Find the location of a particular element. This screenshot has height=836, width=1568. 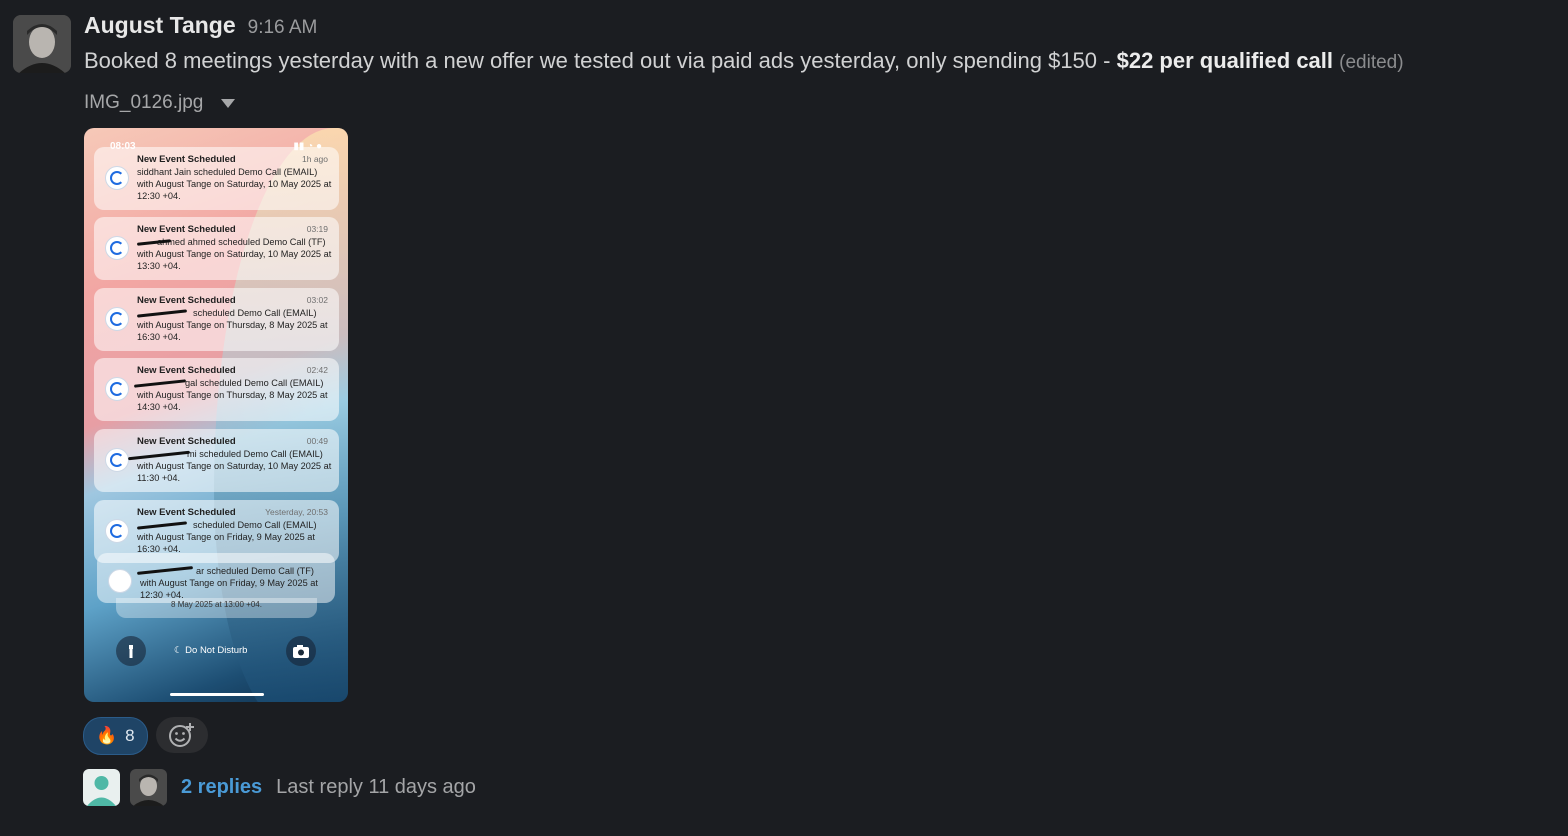

dnd-text: Do Not Disturb is located at coordinates (216, 650).